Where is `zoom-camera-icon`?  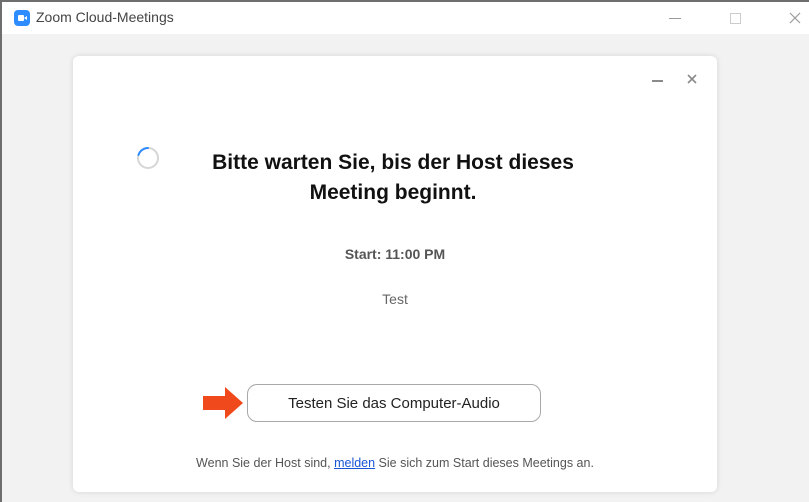 zoom-camera-icon is located at coordinates (22, 18).